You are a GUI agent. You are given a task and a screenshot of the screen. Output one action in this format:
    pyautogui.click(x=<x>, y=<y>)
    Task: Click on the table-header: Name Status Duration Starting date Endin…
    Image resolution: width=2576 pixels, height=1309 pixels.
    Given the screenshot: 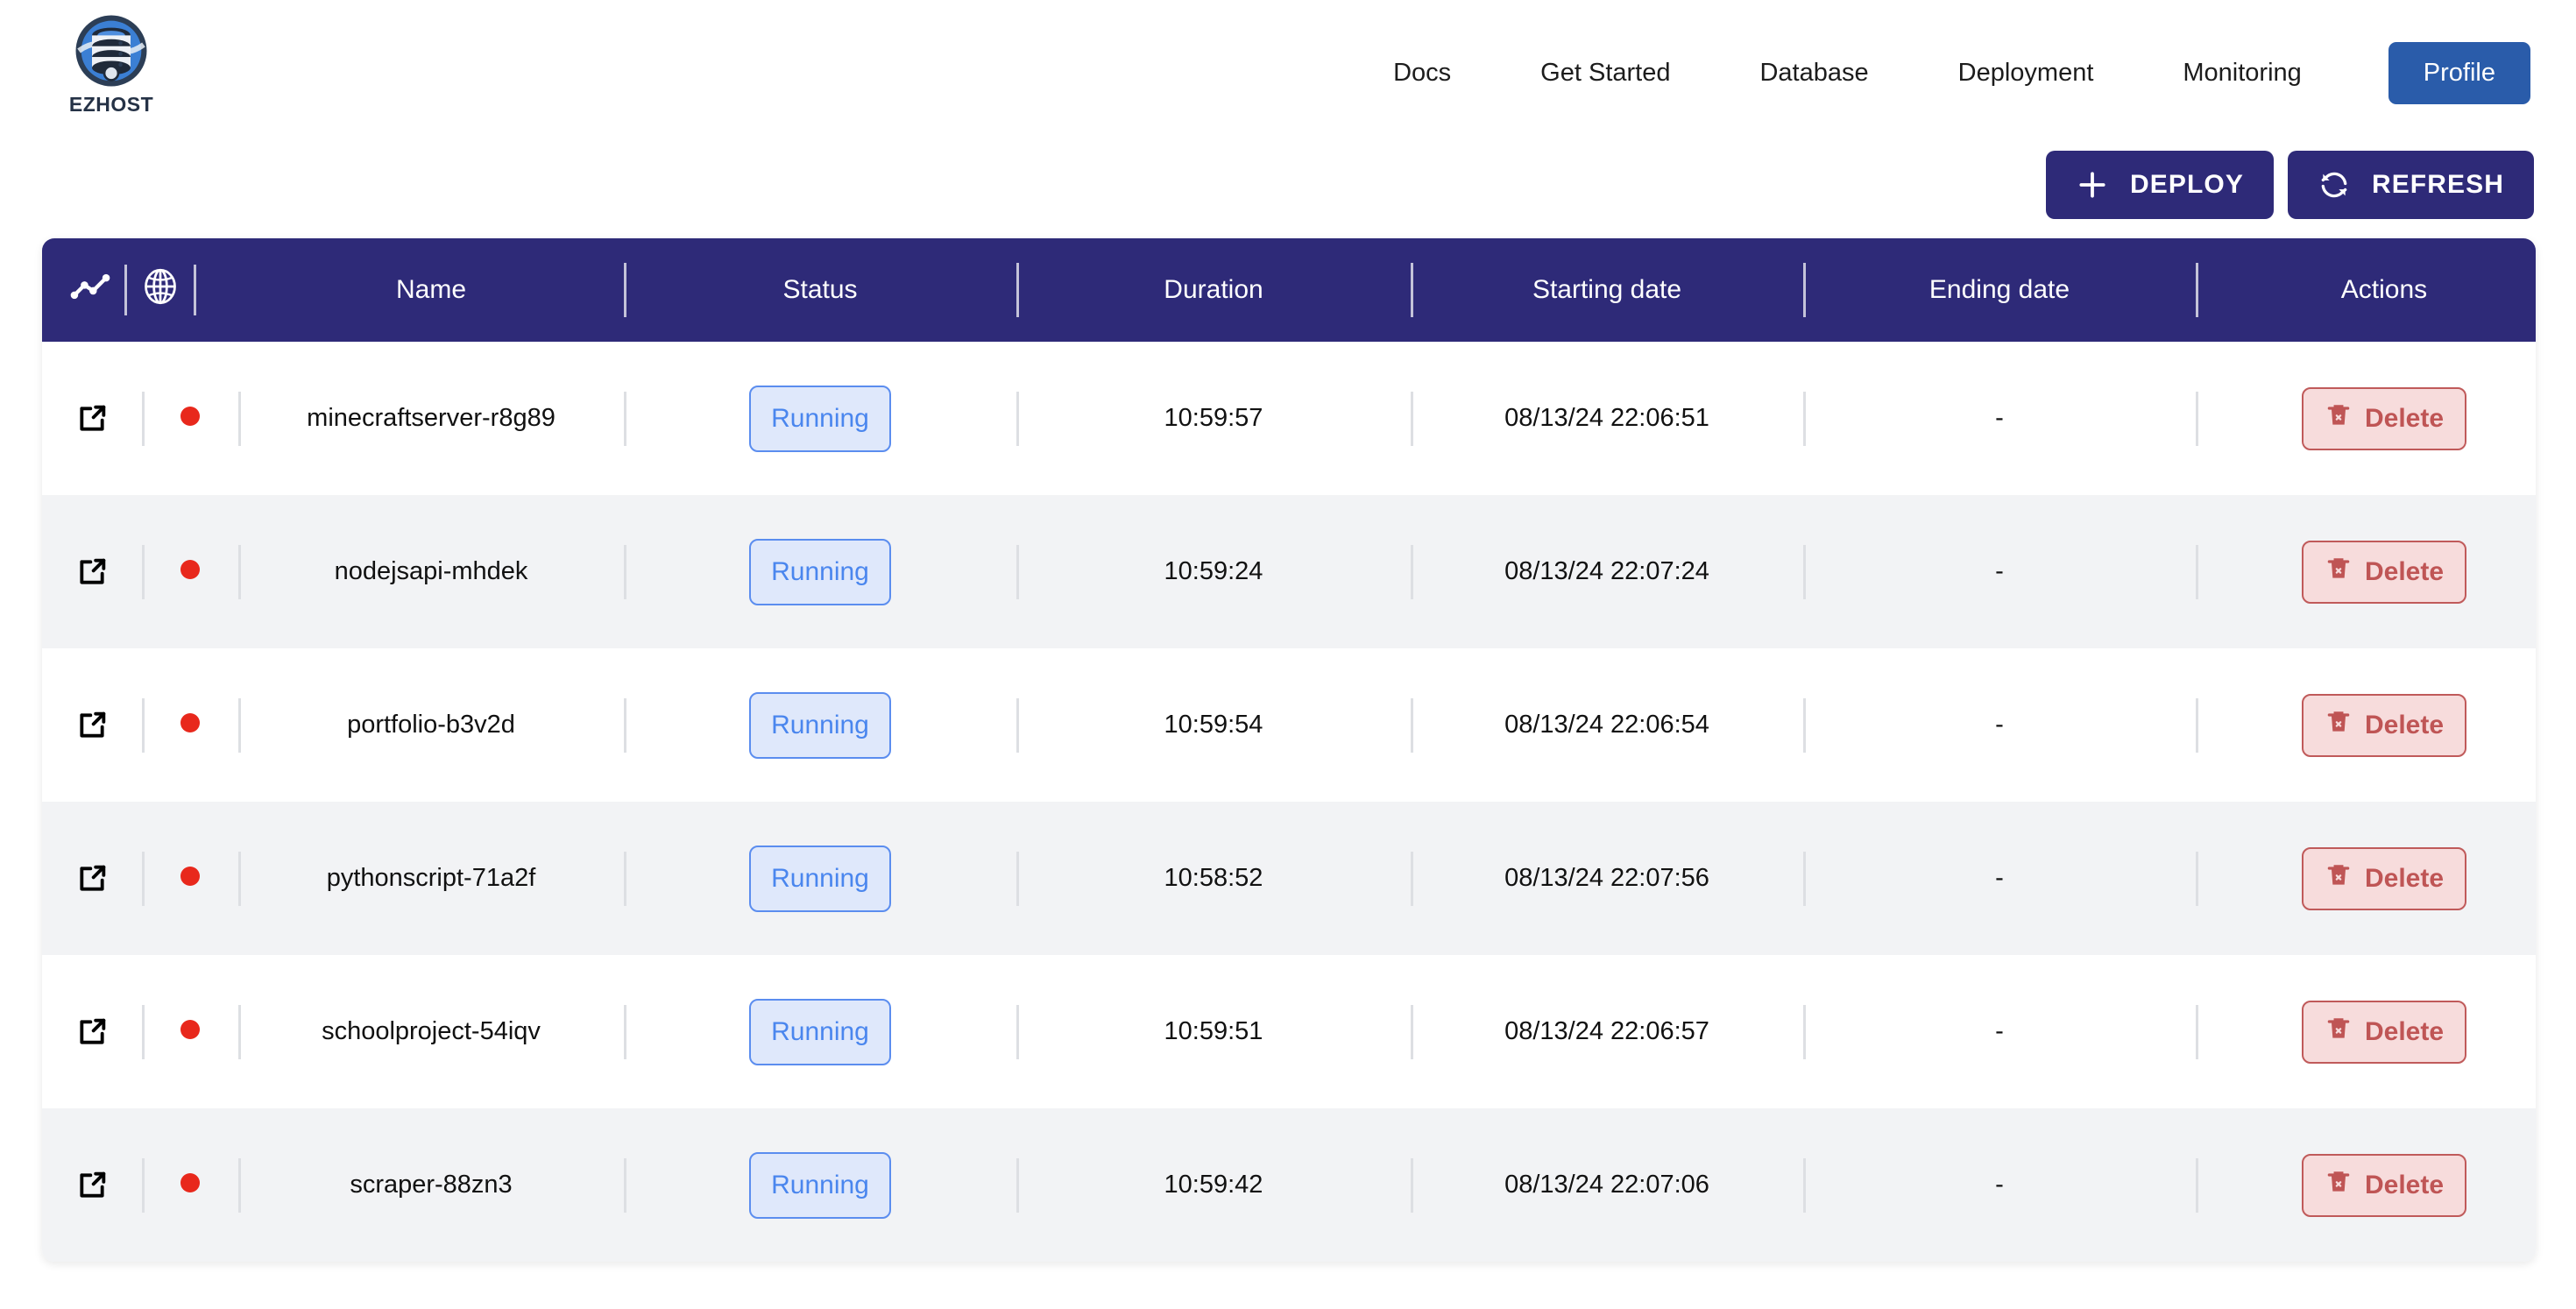 What is the action you would take?
    pyautogui.click(x=1289, y=290)
    